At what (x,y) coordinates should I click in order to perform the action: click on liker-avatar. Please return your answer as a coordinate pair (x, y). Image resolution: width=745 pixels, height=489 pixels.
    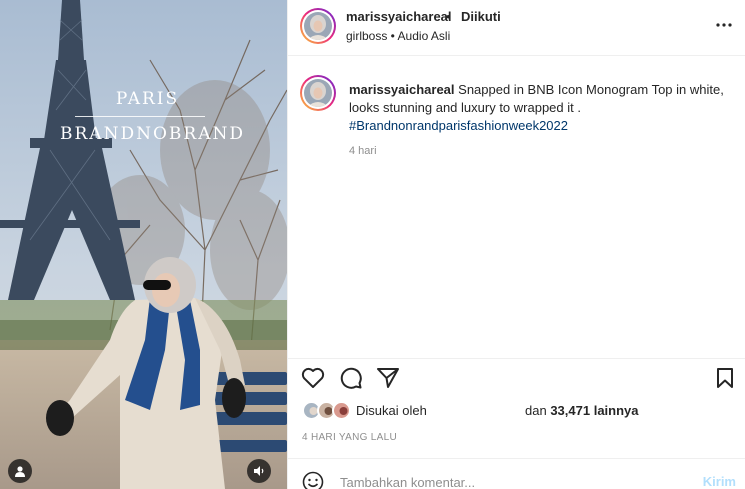
    Looking at the image, I should click on (341, 410).